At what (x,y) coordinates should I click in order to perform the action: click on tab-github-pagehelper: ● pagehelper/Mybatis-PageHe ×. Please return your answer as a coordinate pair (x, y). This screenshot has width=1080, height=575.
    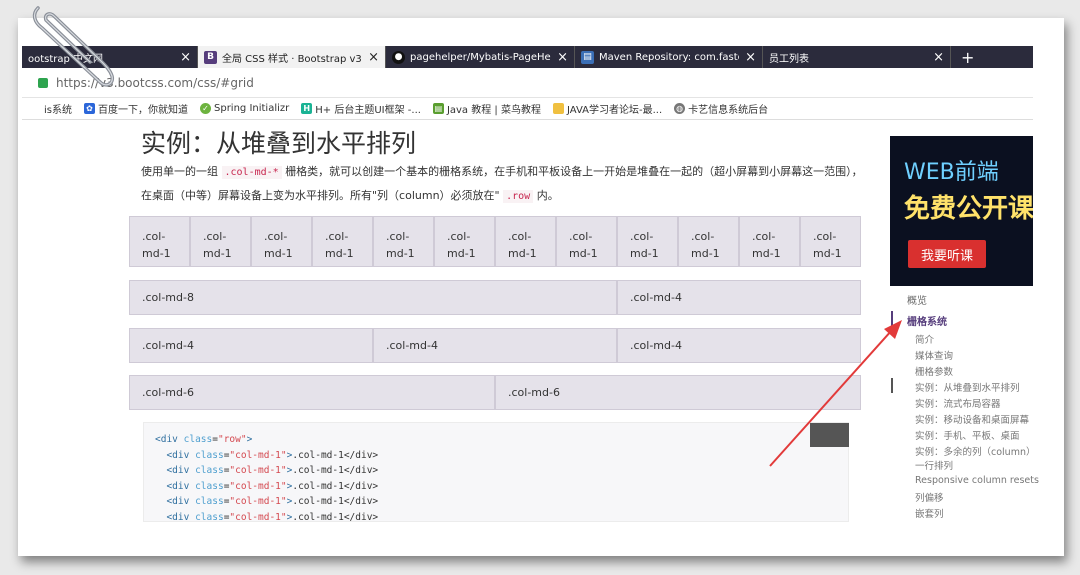
    Looking at the image, I should click on (480, 57).